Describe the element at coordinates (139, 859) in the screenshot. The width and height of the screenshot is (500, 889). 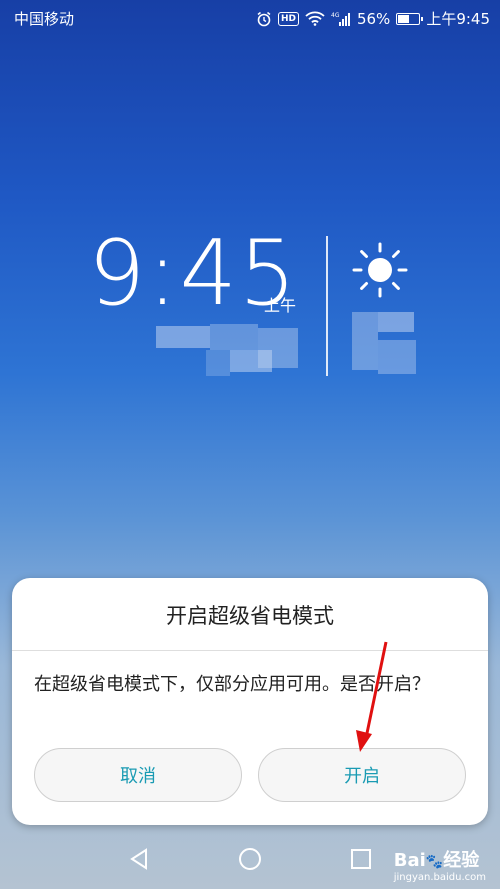
I see `back-icon` at that location.